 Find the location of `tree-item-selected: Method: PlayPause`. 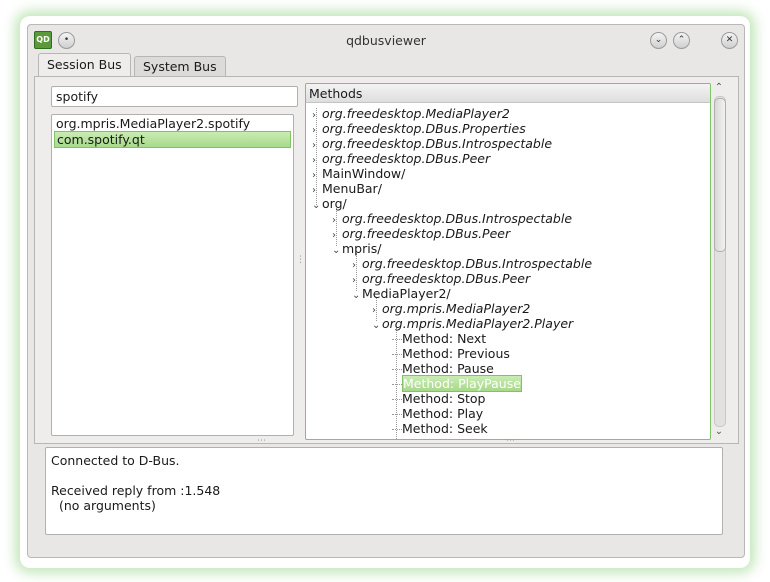

tree-item-selected: Method: PlayPause is located at coordinates (457, 383).